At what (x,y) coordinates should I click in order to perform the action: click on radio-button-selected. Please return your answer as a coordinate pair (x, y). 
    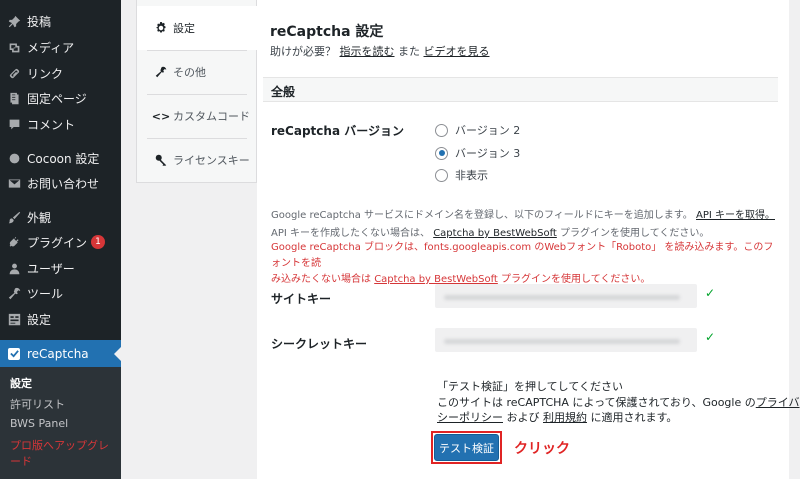
    Looking at the image, I should click on (441, 153).